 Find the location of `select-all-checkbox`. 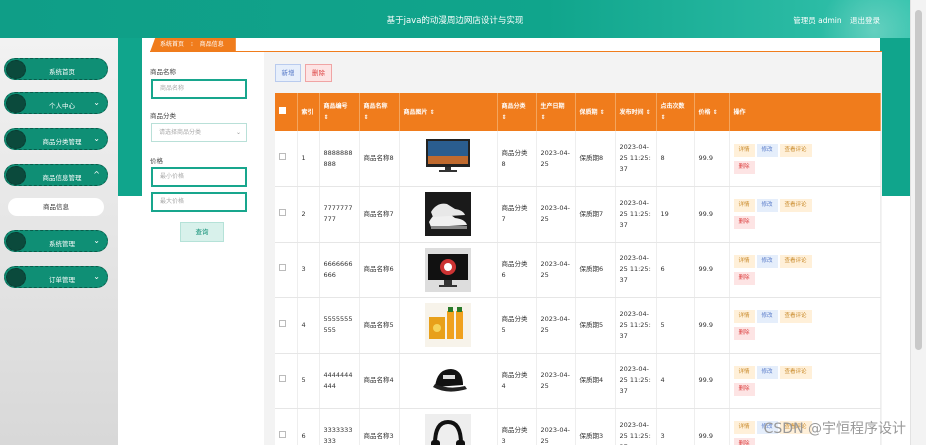

select-all-checkbox is located at coordinates (282, 110).